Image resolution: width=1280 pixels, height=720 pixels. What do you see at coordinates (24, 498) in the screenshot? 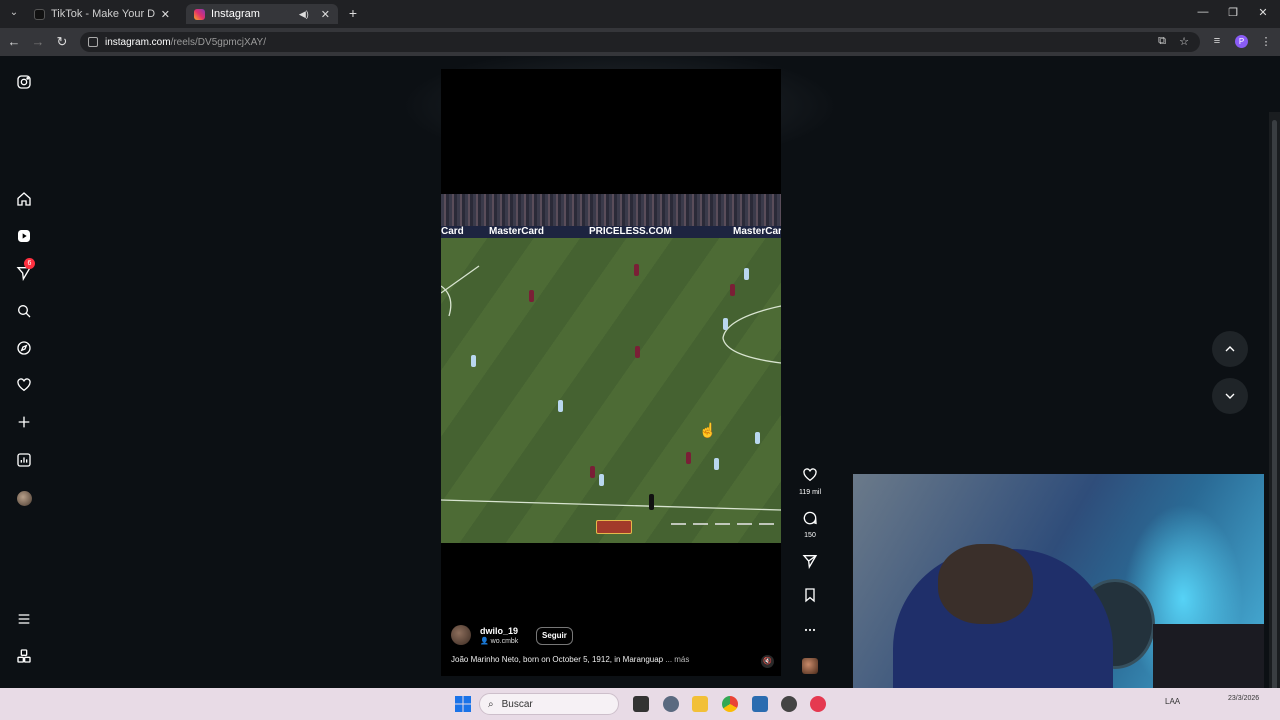
I see `profile-avatar` at bounding box center [24, 498].